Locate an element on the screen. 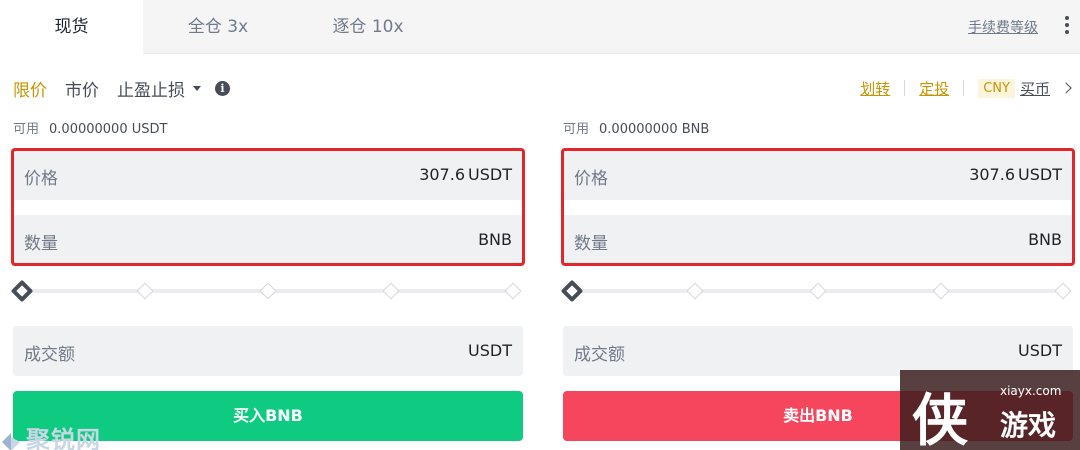 The width and height of the screenshot is (1080, 450). watermark-left: 聚锐网 is located at coordinates (50, 435).